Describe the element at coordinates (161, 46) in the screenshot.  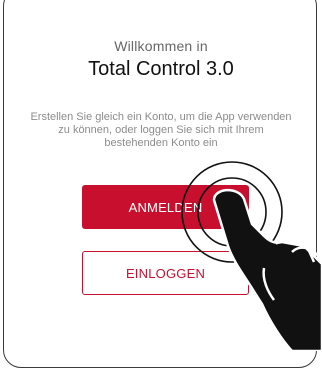
I see `welcome-subtitle: Willkommen in` at that location.